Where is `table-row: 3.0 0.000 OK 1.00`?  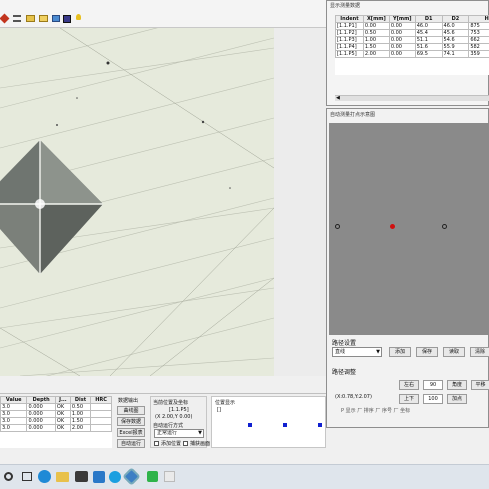
table-row: 3.0 0.000 OK 1.00 is located at coordinates (56, 414).